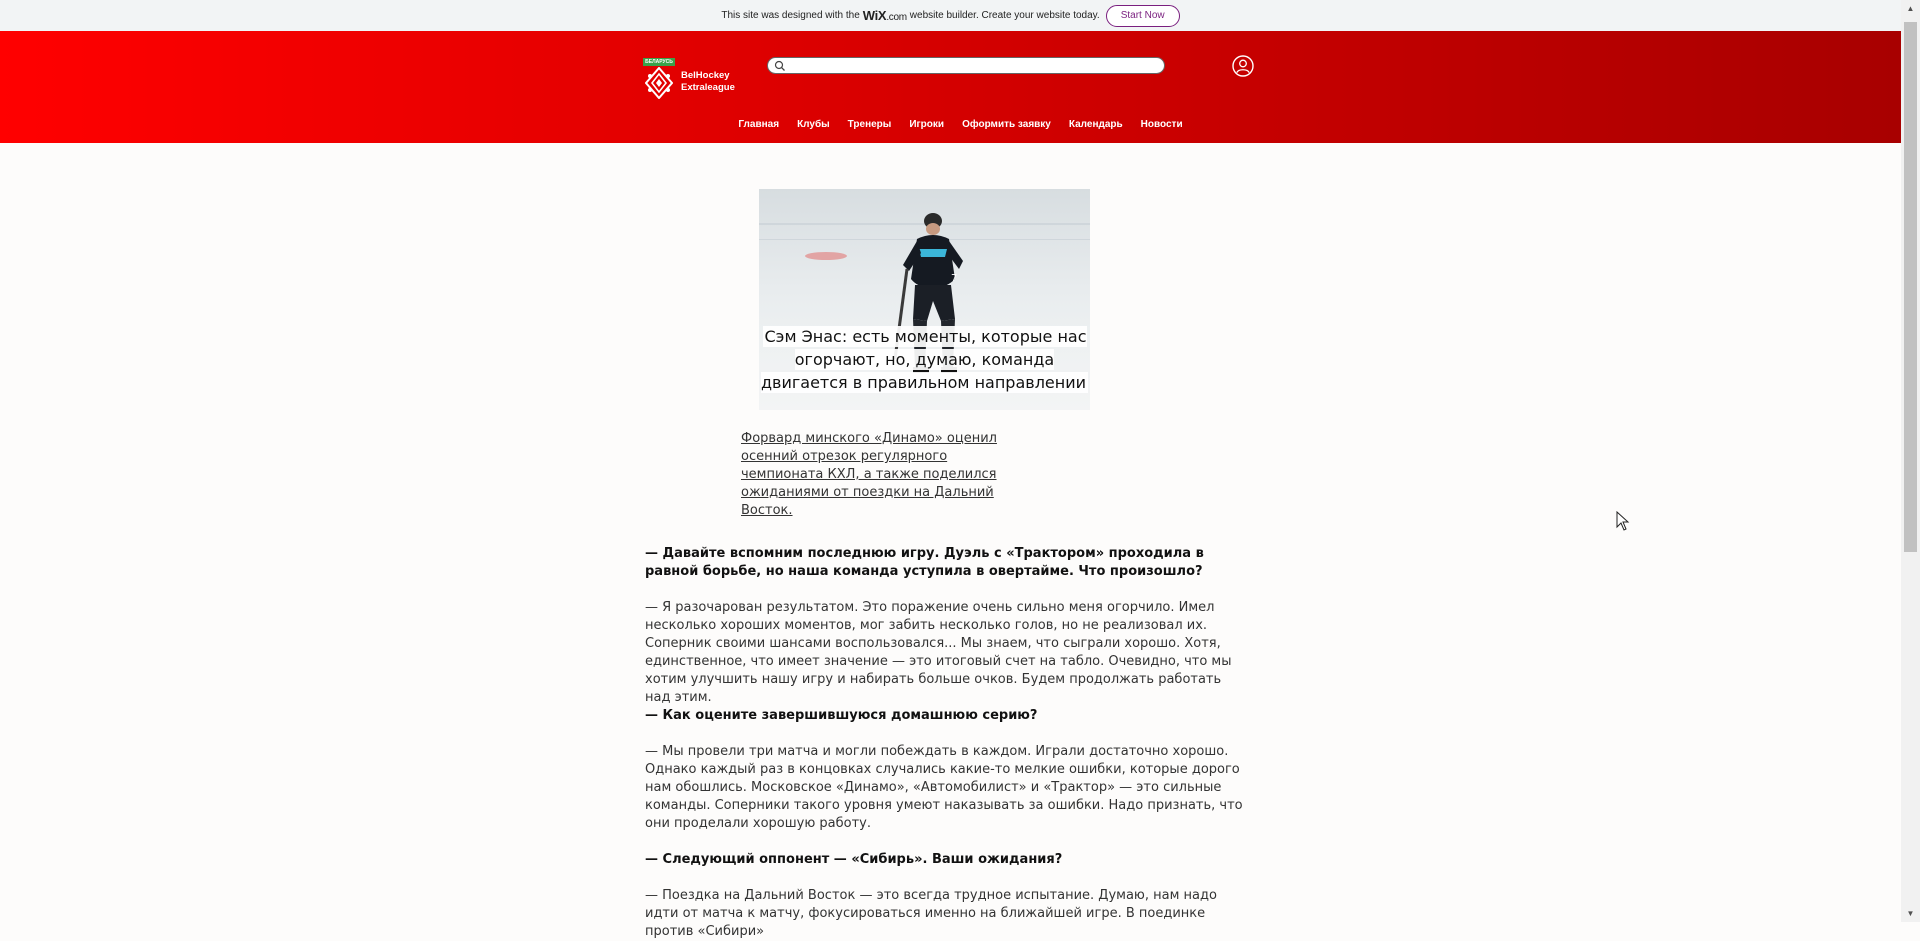 This screenshot has height=941, width=1920. What do you see at coordinates (705, 75) in the screenshot?
I see `logo-line-1: BelHockey` at bounding box center [705, 75].